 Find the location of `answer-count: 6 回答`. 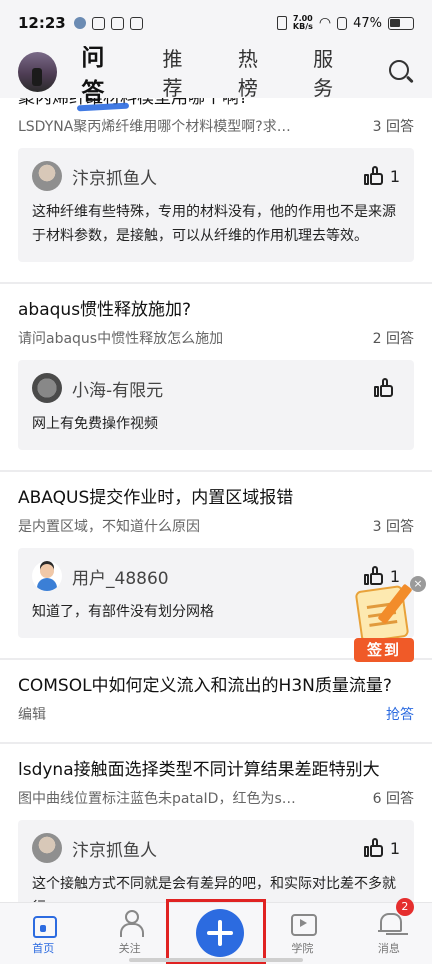

answer-count: 6 回答 is located at coordinates (393, 799).